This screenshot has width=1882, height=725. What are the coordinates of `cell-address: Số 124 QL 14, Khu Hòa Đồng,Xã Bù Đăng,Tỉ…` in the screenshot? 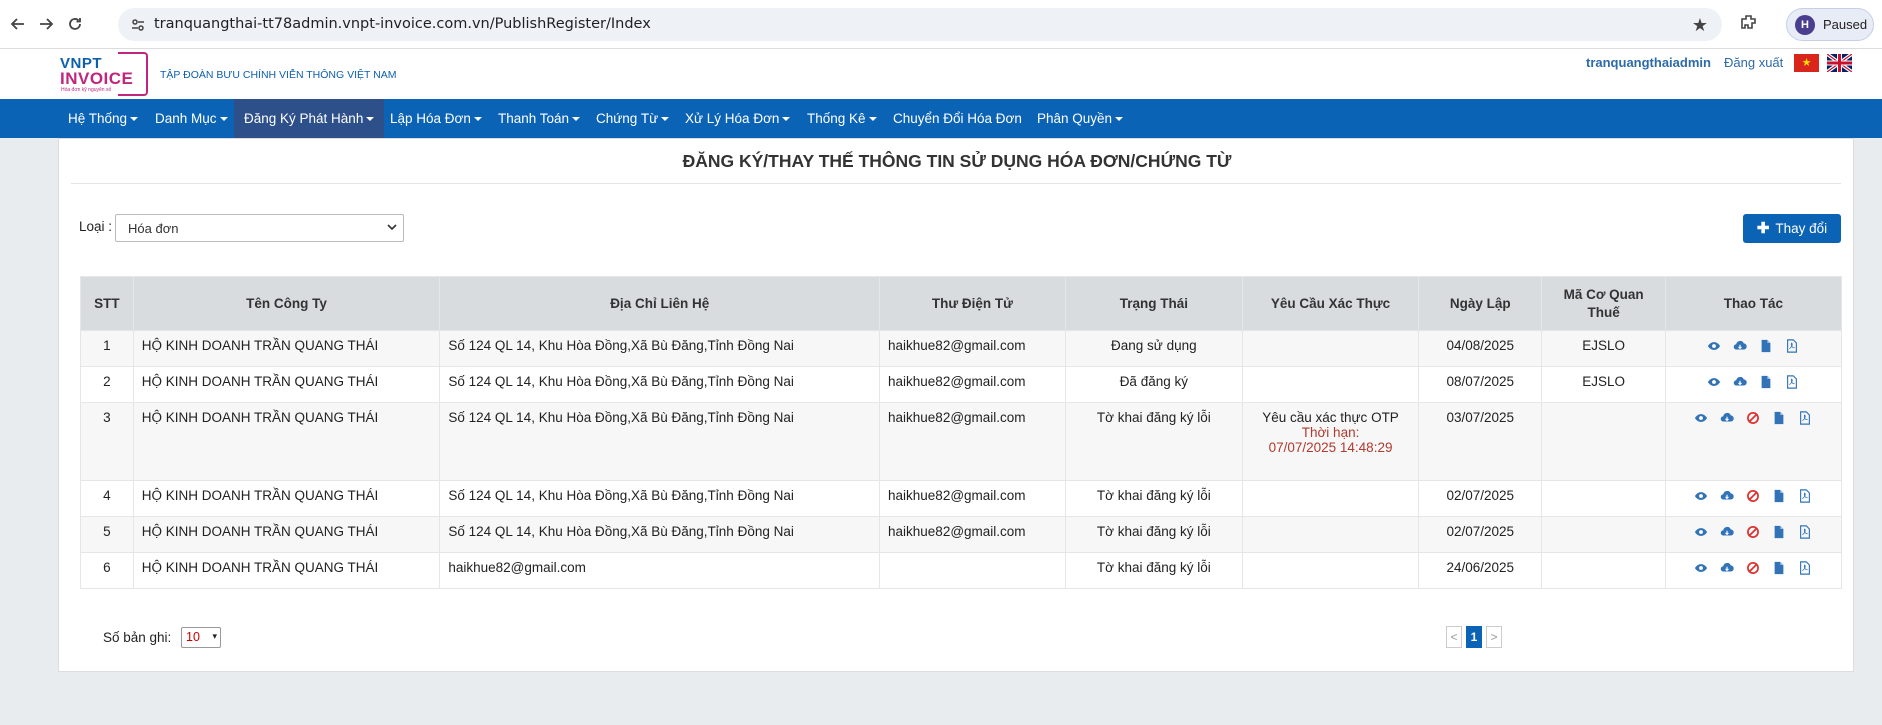 It's located at (660, 348).